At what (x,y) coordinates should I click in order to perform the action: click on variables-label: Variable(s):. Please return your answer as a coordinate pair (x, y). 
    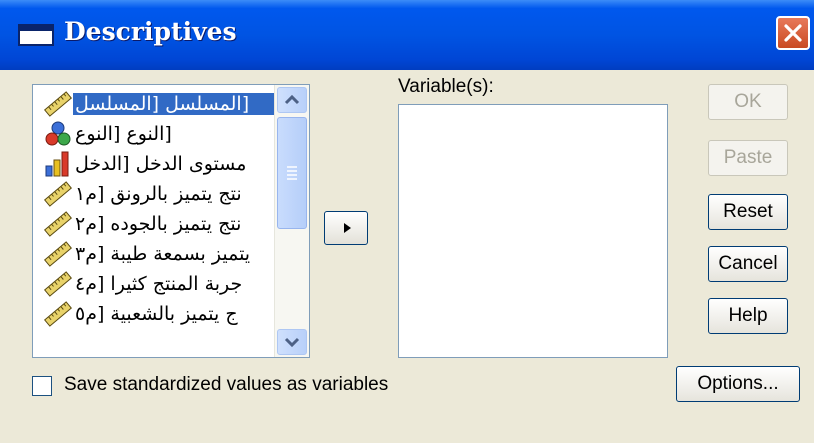
    Looking at the image, I should click on (446, 86).